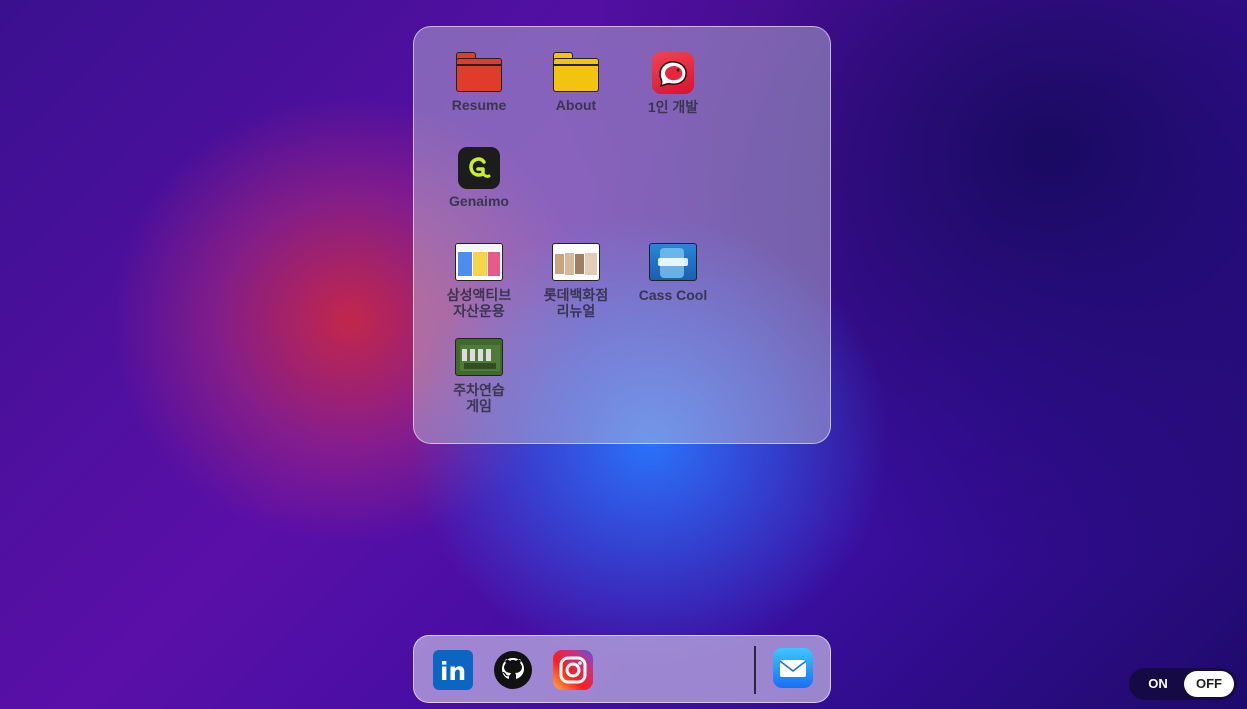 This screenshot has height=709, width=1247. Describe the element at coordinates (673, 262) in the screenshot. I see `cass-thumbnail-icon` at that location.